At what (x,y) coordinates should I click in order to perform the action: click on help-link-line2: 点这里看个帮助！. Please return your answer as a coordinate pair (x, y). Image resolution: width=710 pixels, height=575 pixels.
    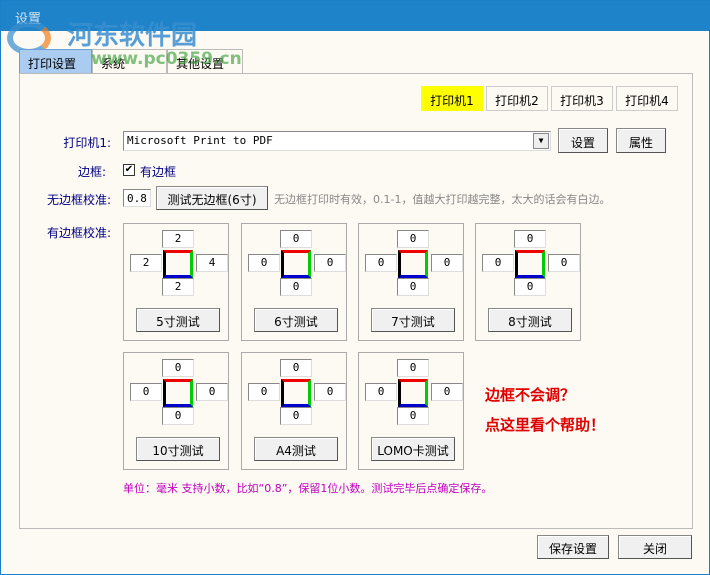
    Looking at the image, I should click on (545, 424).